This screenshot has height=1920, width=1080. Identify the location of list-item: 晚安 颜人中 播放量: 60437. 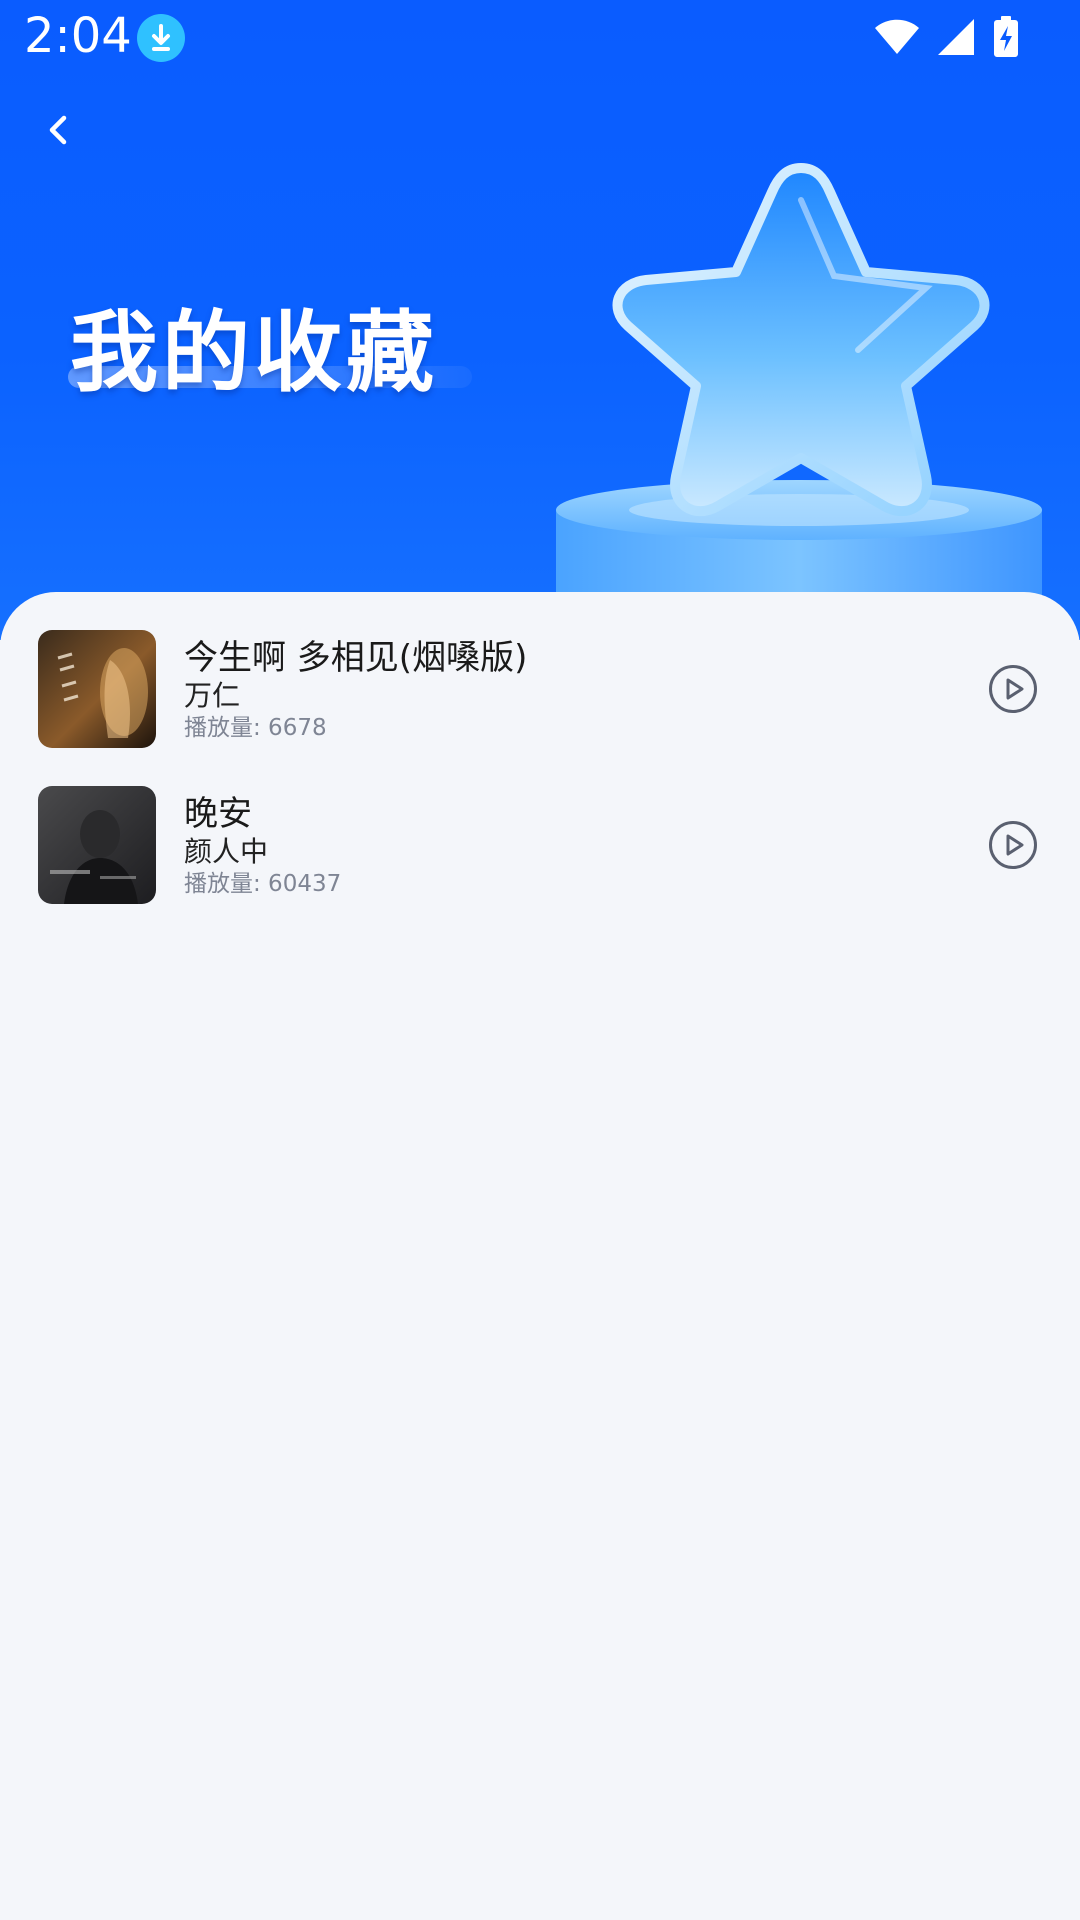
(540, 845).